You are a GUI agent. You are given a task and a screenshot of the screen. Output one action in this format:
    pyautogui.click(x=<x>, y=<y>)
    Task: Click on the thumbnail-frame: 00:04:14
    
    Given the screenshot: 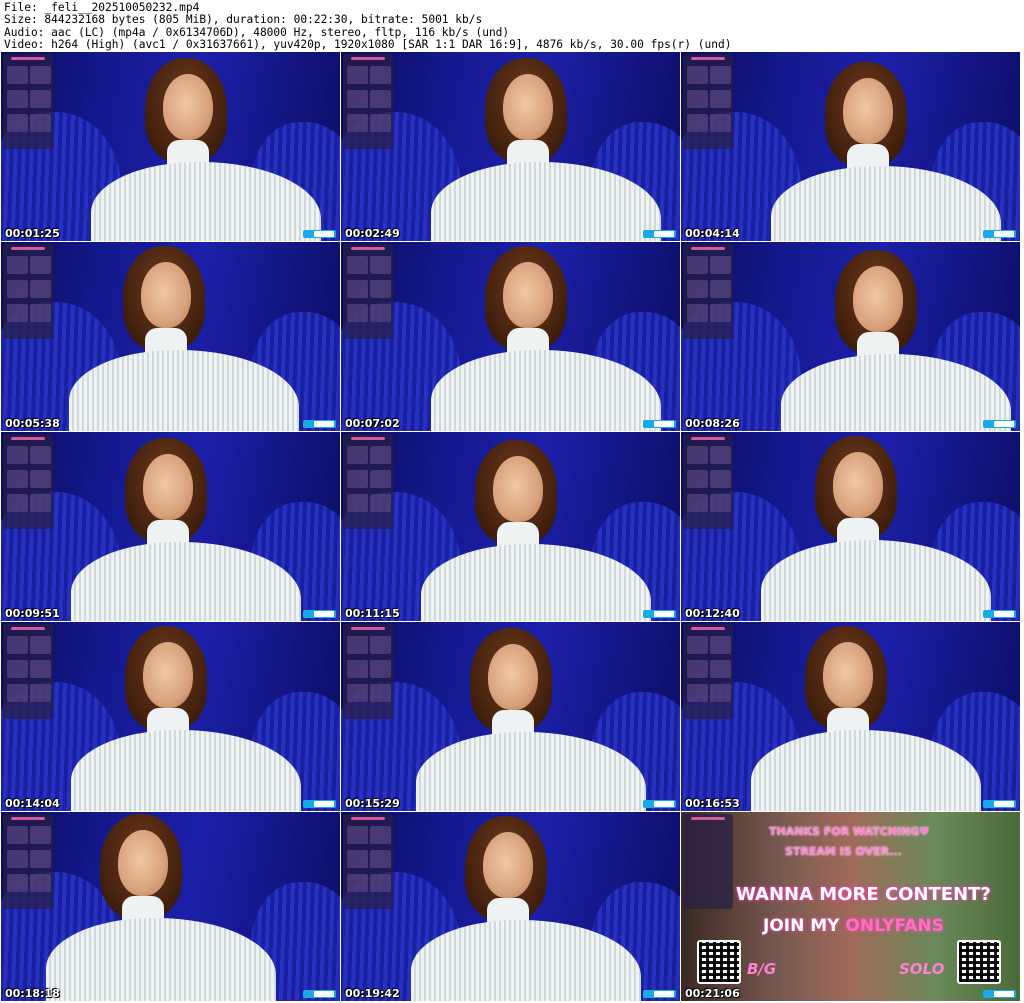 What is the action you would take?
    pyautogui.click(x=850, y=146)
    